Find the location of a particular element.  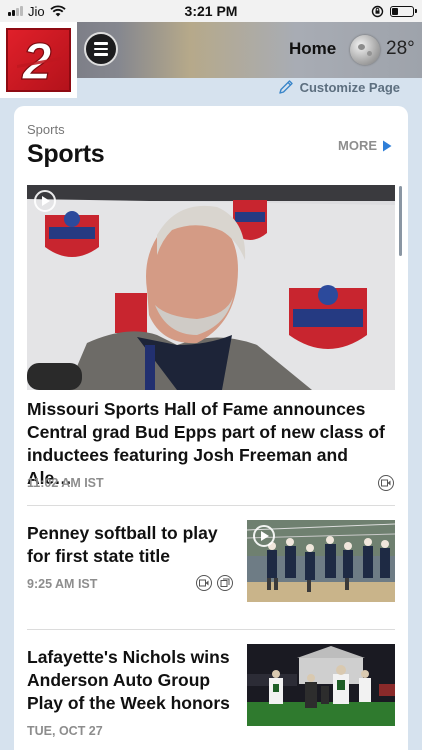

customize-page-button: Customize Page is located at coordinates (339, 87).